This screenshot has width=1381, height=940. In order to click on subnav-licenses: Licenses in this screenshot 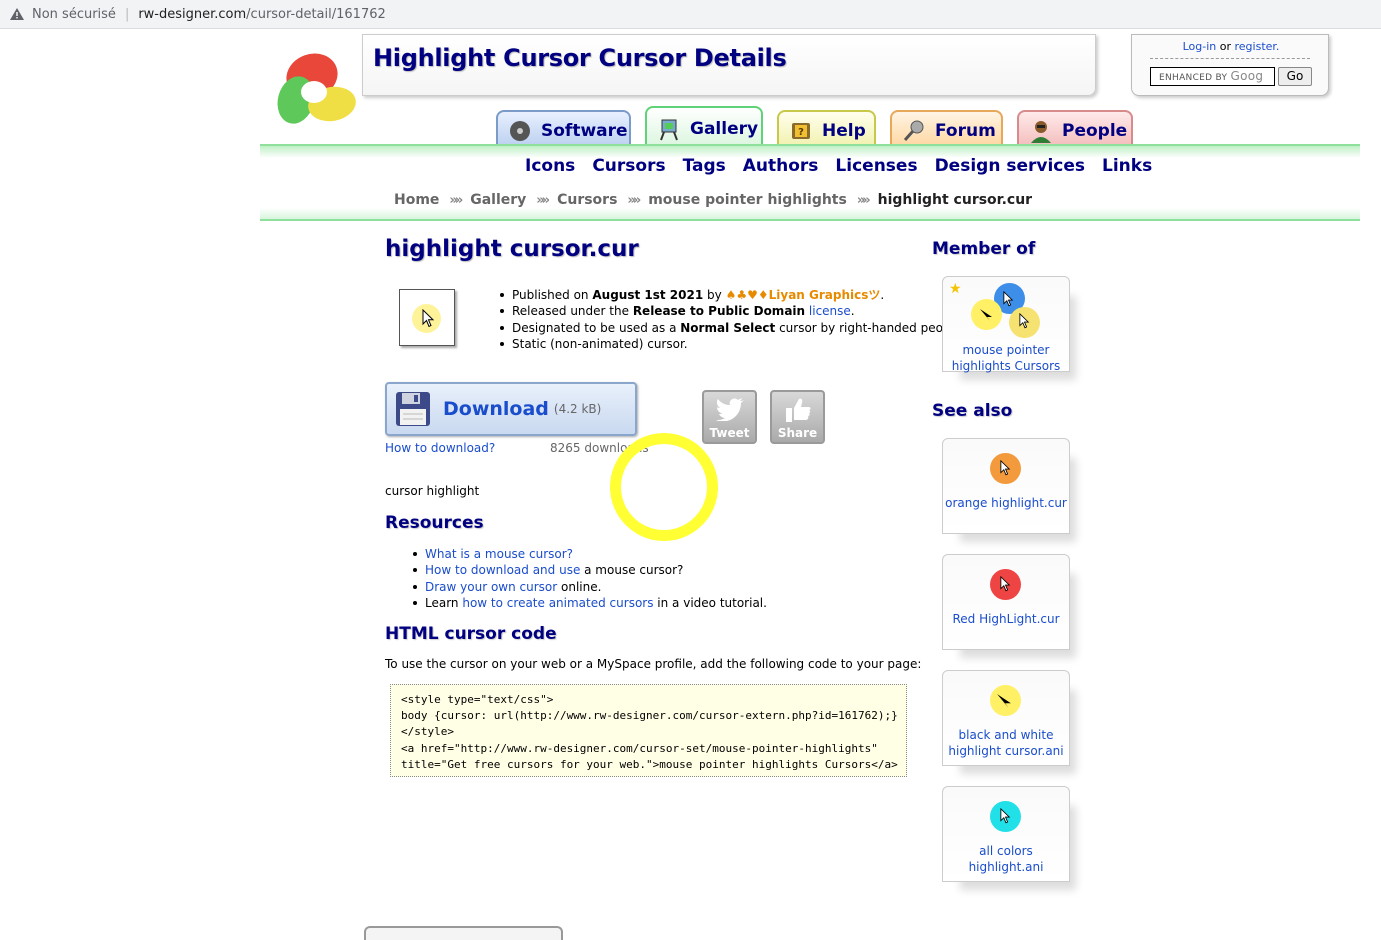, I will do `click(876, 166)`.